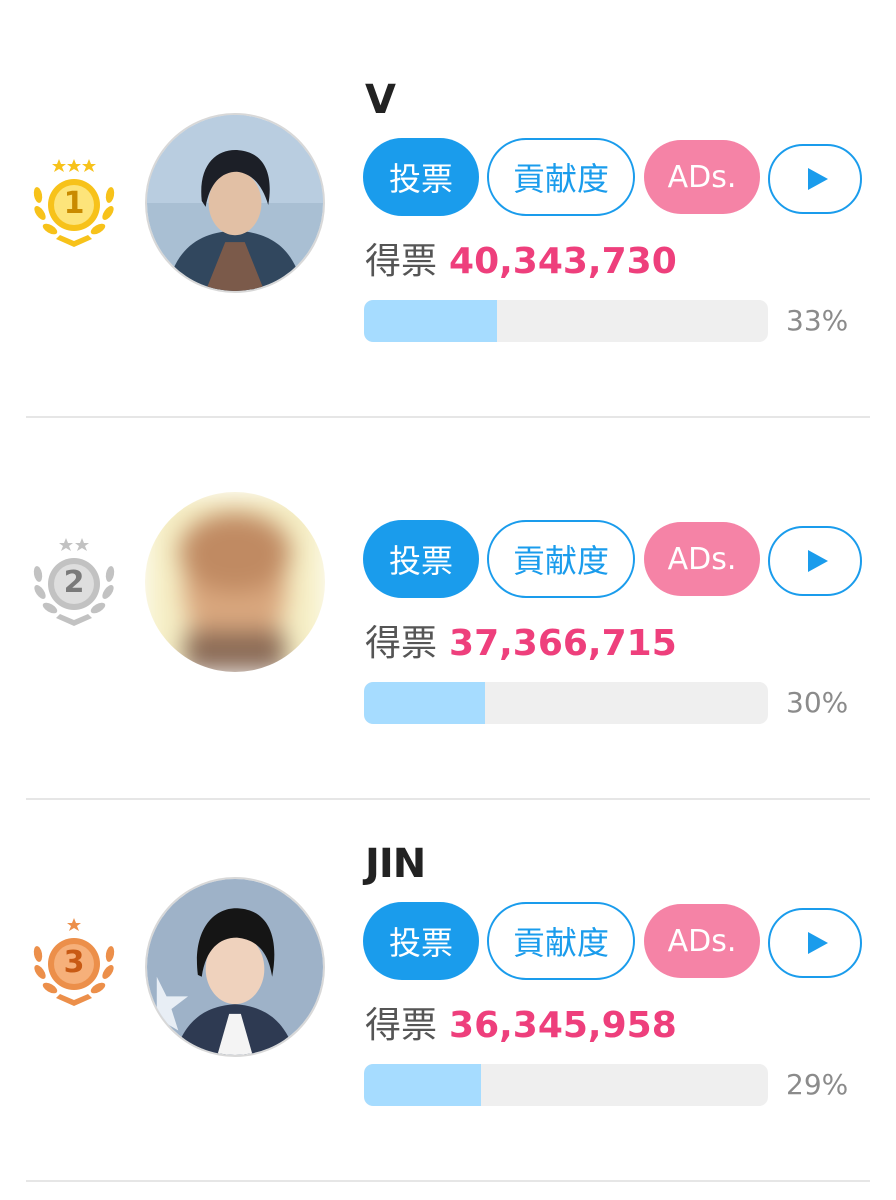  I want to click on vote-share-percent: 30%, so click(817, 702).